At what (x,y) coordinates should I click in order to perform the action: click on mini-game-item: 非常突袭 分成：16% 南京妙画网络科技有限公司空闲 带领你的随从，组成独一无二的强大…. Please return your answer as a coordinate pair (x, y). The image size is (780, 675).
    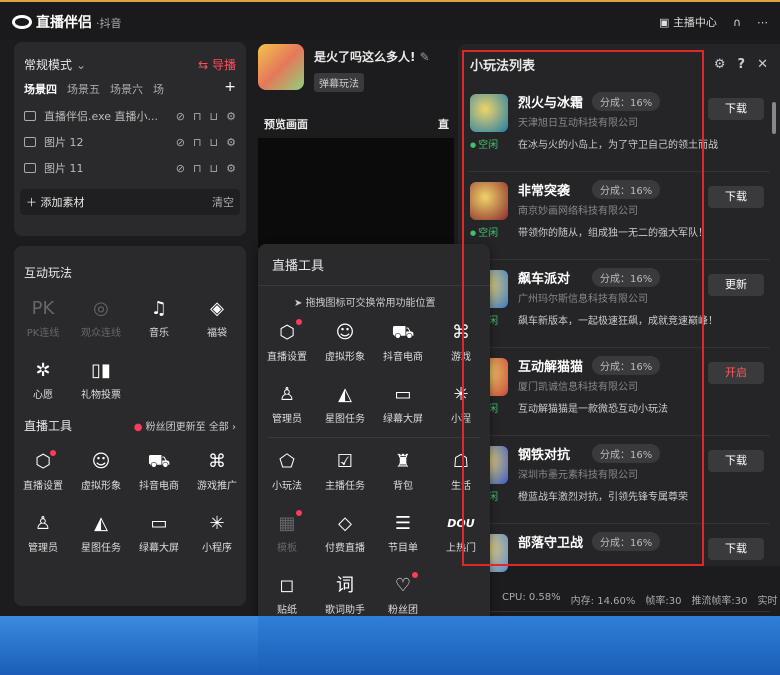
    Looking at the image, I should click on (619, 216).